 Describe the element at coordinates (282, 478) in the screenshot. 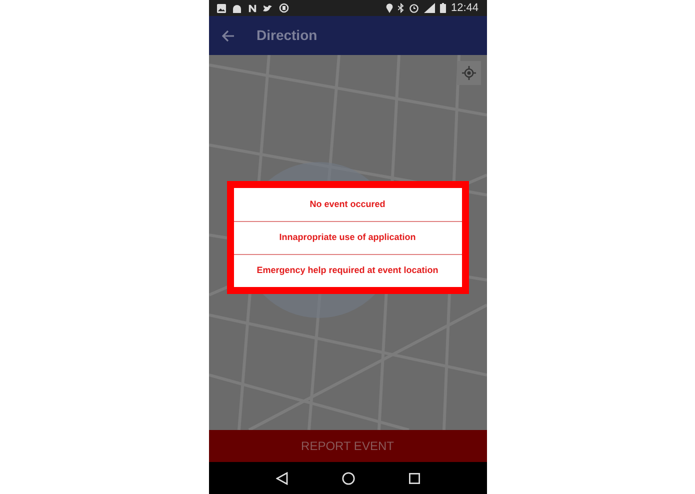

I see `back-icon` at that location.